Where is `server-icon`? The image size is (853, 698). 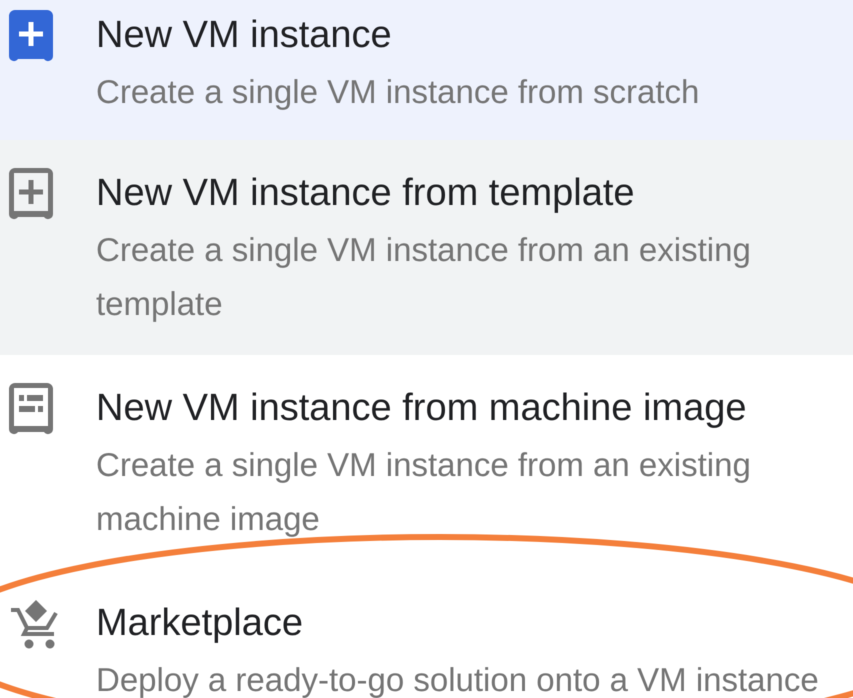
server-icon is located at coordinates (31, 409).